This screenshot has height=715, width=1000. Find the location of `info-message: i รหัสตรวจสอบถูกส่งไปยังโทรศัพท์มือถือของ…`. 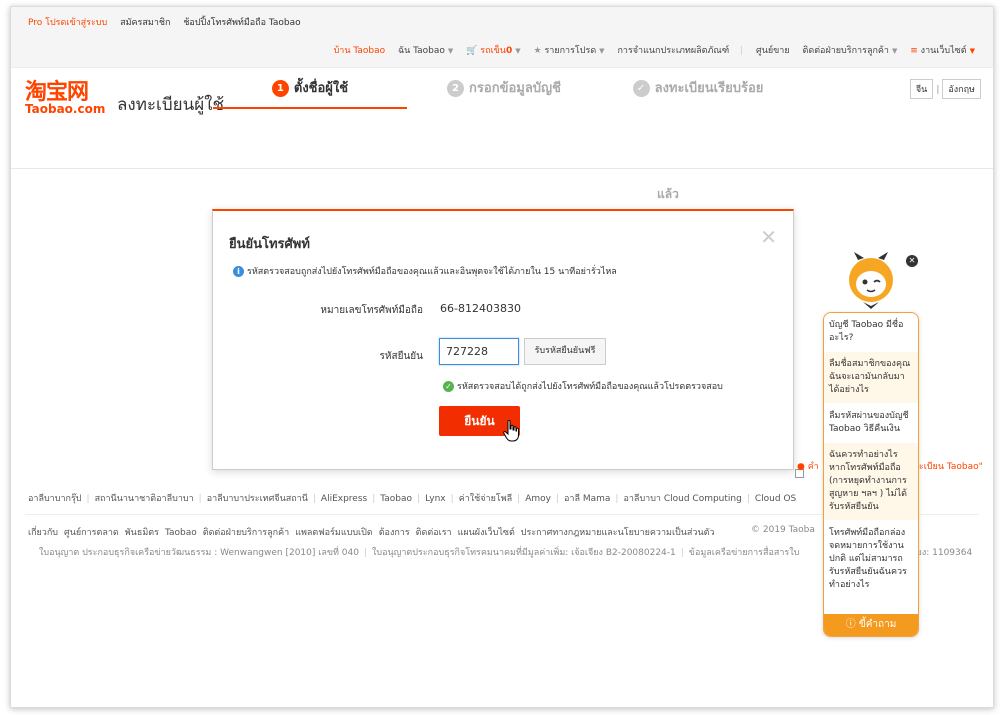

info-message: i รหัสตรวจสอบถูกส่งไปยังโทรศัพท์มือถือของ… is located at coordinates (425, 271).